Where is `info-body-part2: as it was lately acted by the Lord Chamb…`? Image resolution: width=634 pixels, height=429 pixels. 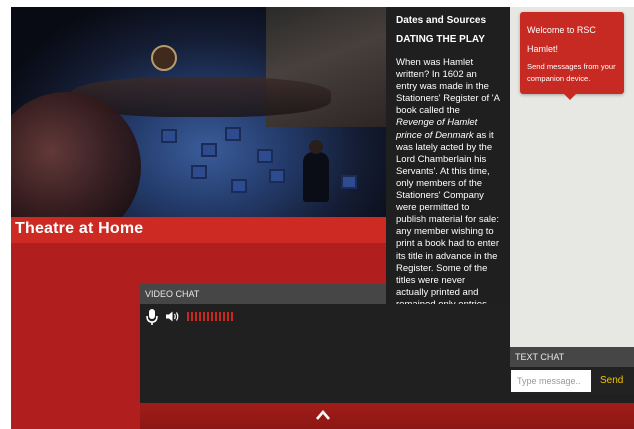
info-body-part2: as it was lately acted by the Lord Chamb… is located at coordinates (447, 225).